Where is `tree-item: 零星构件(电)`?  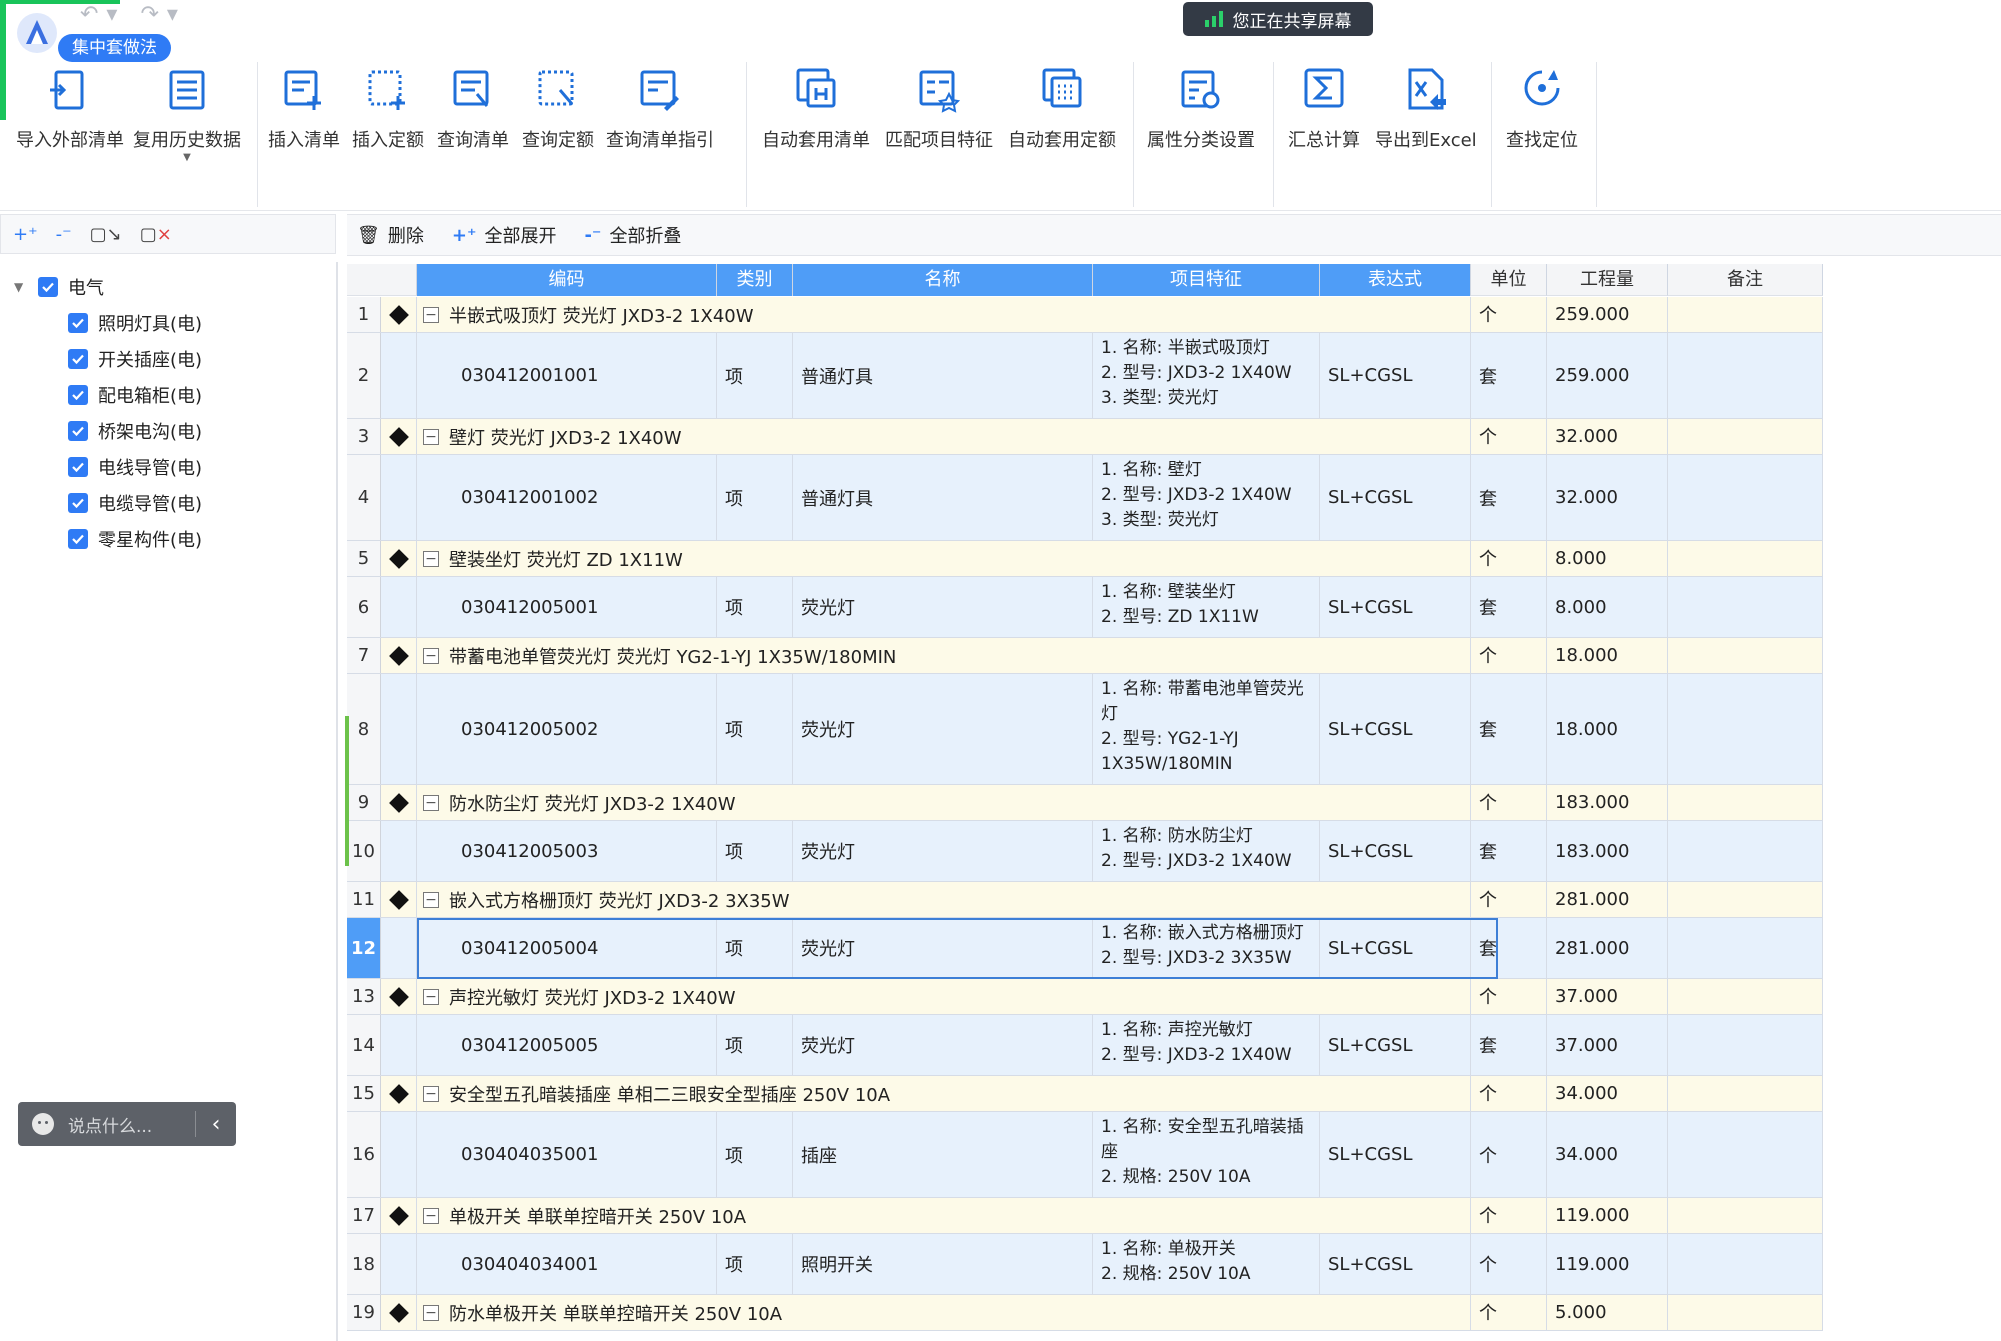
tree-item: 零星构件(电) is located at coordinates (135, 539).